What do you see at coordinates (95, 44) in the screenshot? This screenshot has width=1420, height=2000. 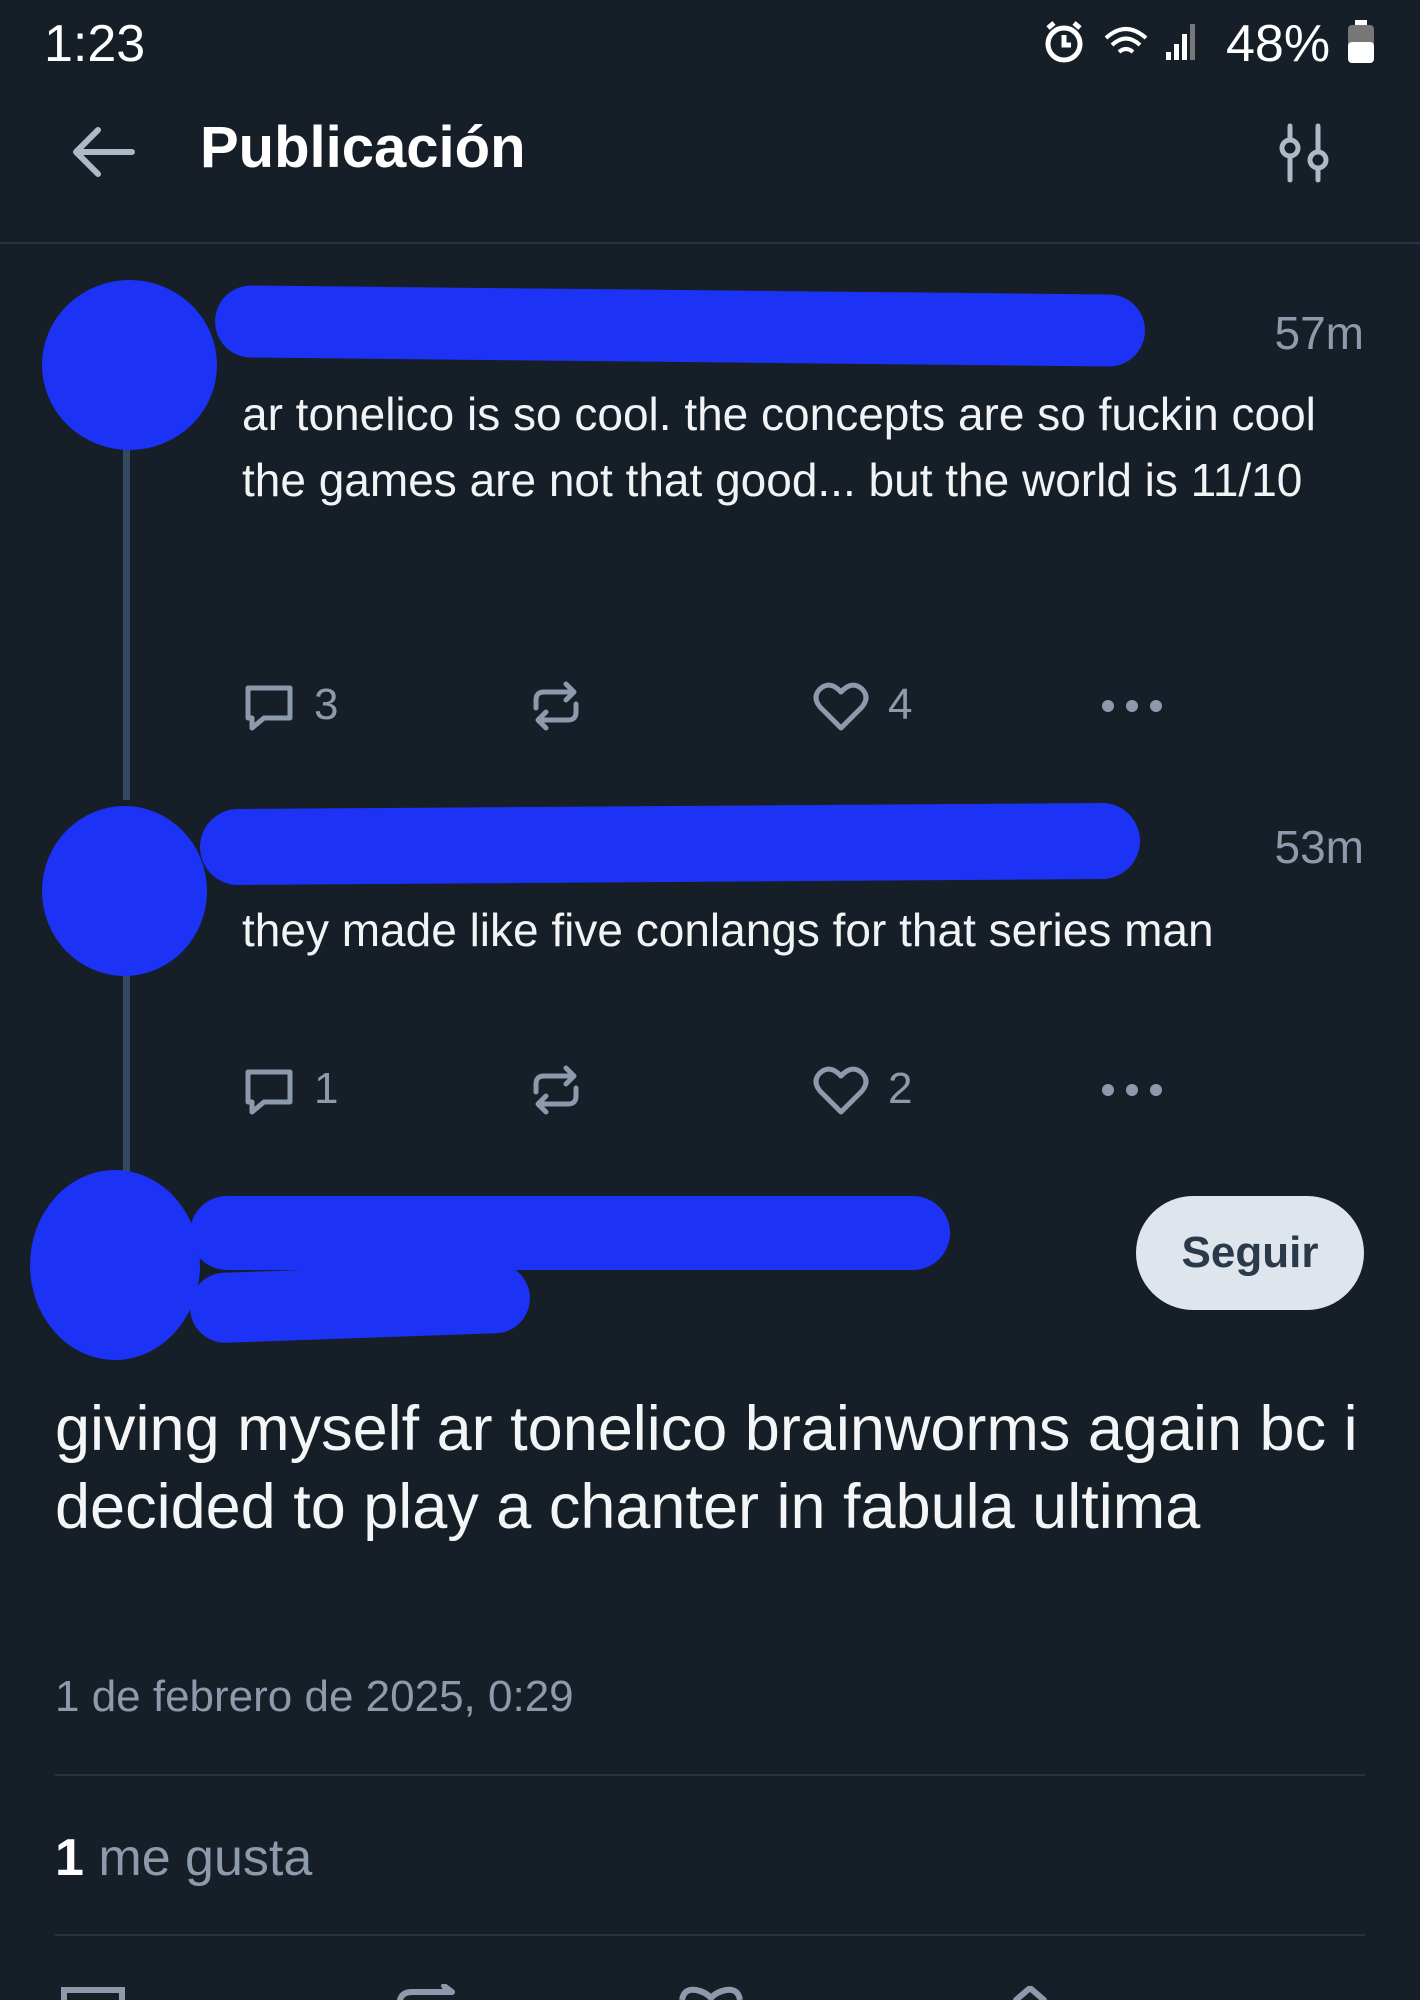 I see `status-time: 1:23` at bounding box center [95, 44].